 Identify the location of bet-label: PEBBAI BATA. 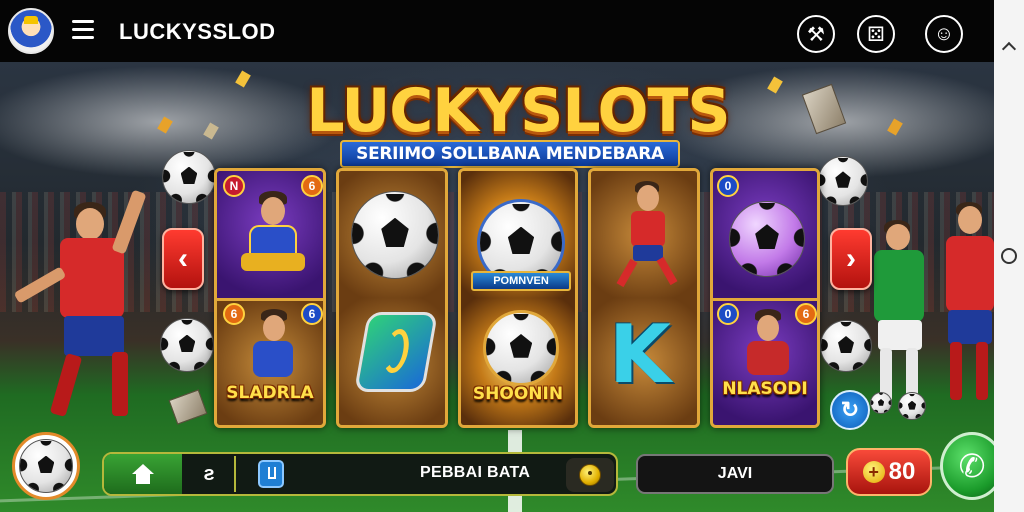
(475, 472).